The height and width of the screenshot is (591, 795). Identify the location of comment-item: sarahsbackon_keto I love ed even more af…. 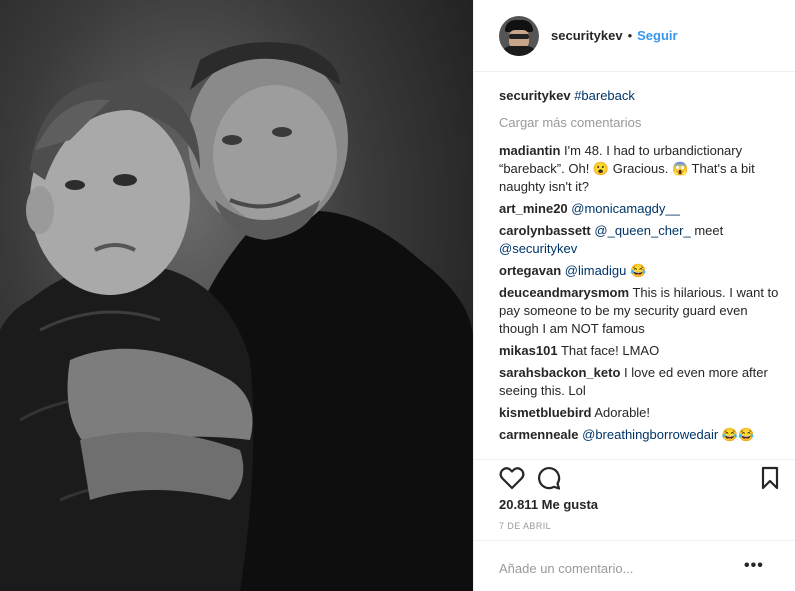
(639, 382).